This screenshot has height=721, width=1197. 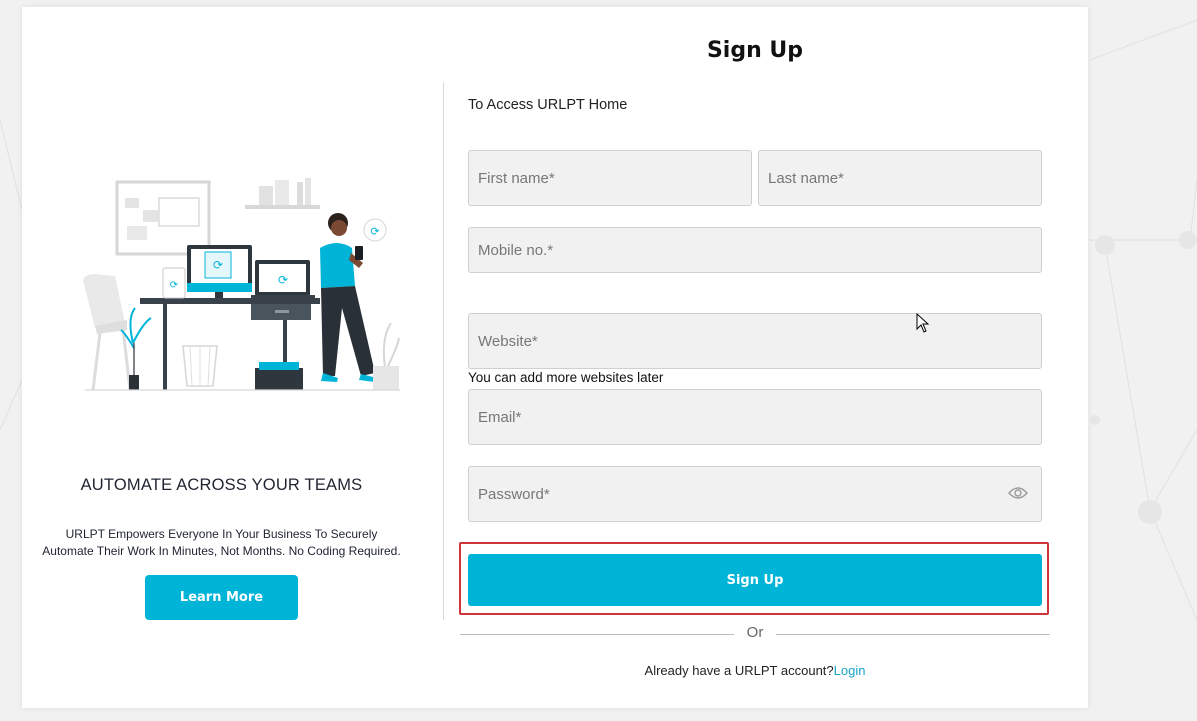 What do you see at coordinates (913, 634) in the screenshot?
I see `or-divider-right` at bounding box center [913, 634].